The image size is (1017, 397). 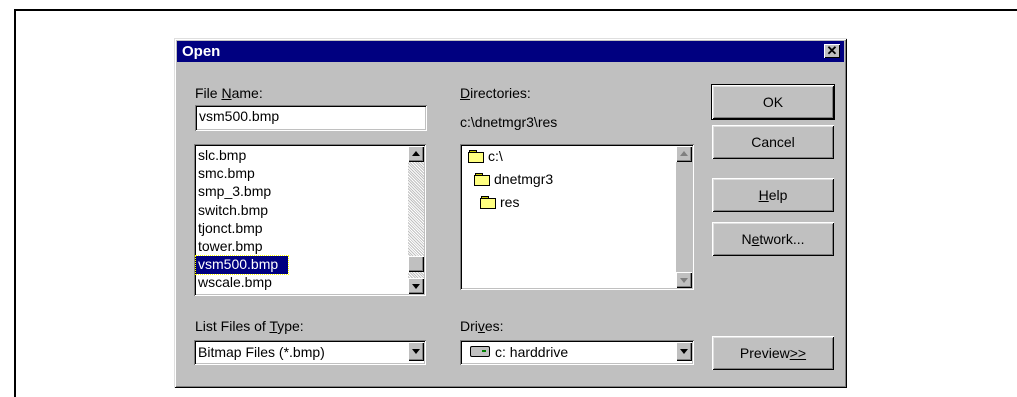 What do you see at coordinates (515, 10) in the screenshot?
I see `document-frame-top` at bounding box center [515, 10].